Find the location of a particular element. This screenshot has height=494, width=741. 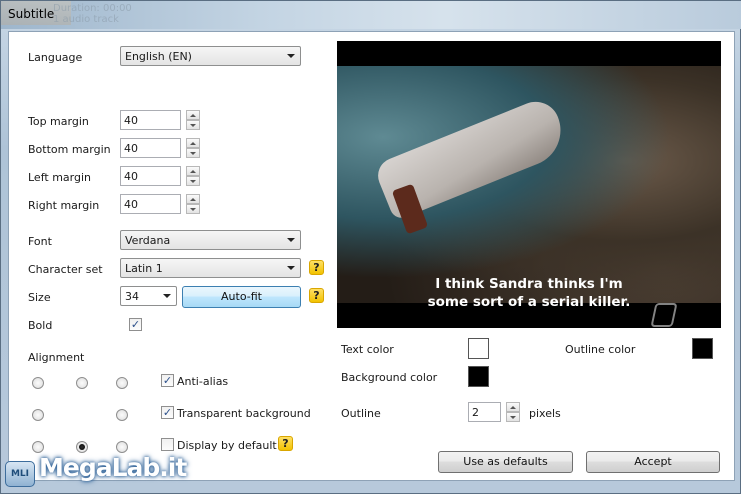

outline-color-label: Outline color is located at coordinates (600, 349).